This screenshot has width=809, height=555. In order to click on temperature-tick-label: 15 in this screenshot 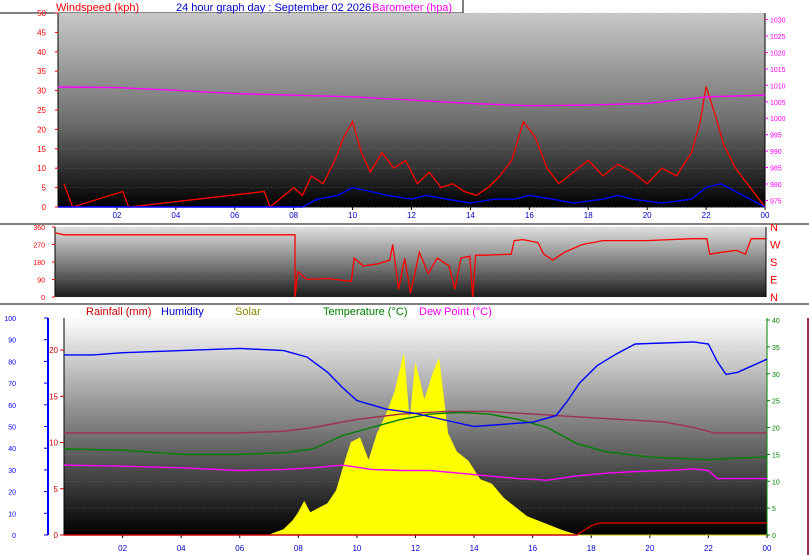, I will do `click(776, 455)`.